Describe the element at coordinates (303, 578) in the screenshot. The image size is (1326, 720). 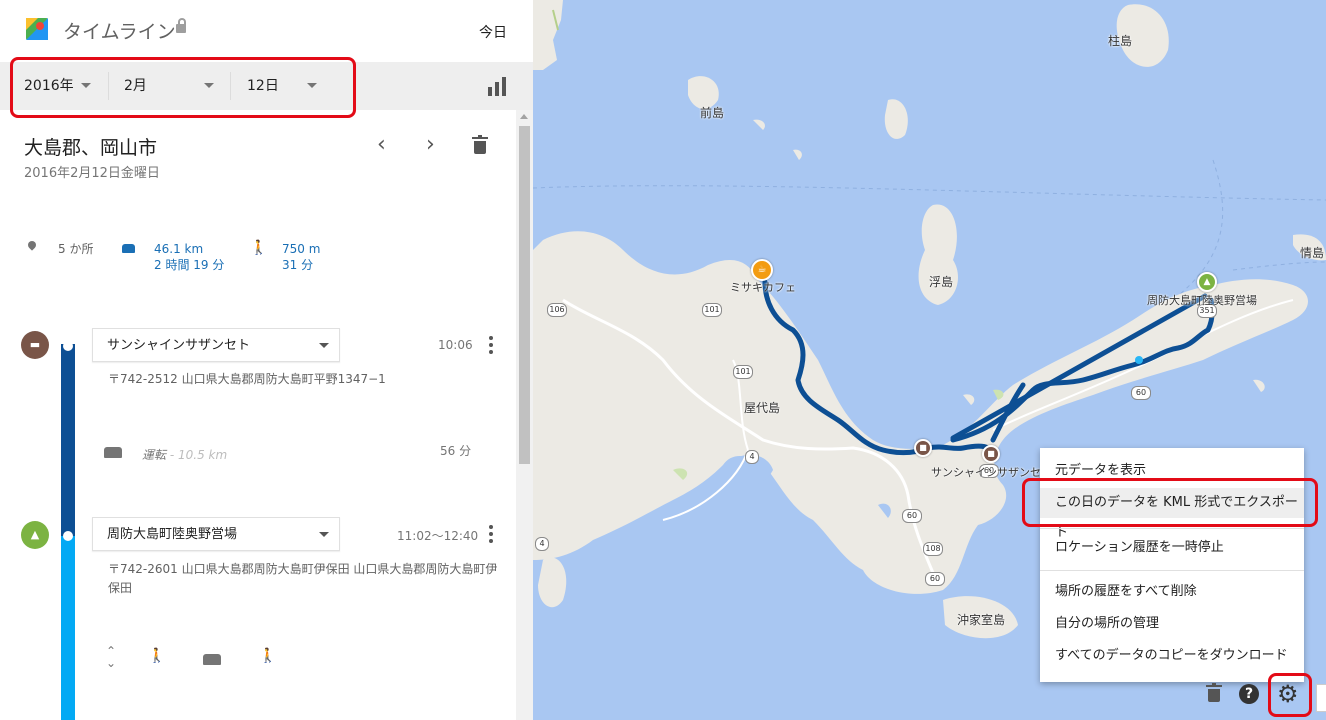
I see `place-address: 〒742-2601 山口県大島郡周防大島町伊保田 山口県大島郡周防大島町伊保田` at that location.